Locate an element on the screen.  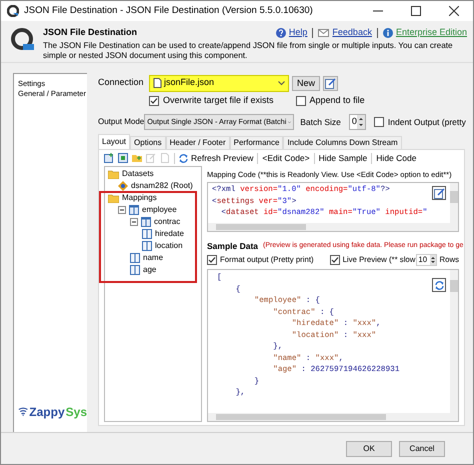
tab: Include Columns Down Stream is located at coordinates (342, 142).